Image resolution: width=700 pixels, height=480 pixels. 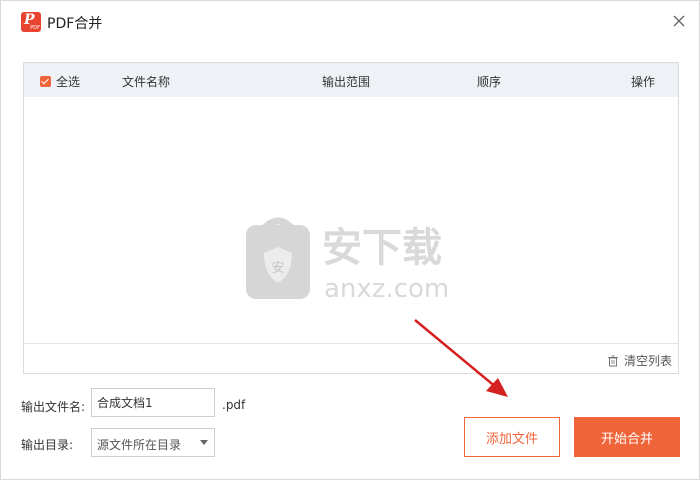 I want to click on column-header-actions: 操作, so click(x=643, y=82).